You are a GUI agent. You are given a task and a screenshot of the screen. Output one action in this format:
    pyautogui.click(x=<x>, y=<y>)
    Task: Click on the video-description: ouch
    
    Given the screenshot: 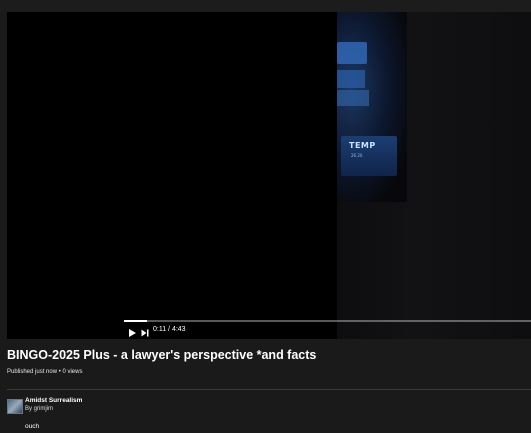 What is the action you would take?
    pyautogui.click(x=32, y=426)
    